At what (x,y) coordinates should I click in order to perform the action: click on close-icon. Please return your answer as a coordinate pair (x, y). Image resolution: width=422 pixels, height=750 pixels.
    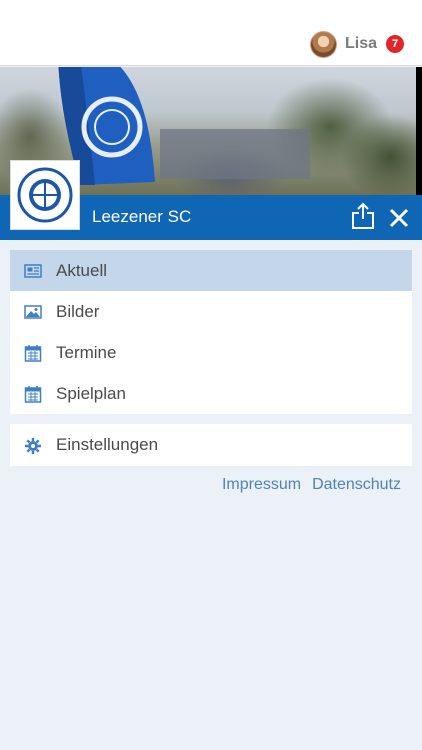
    Looking at the image, I should click on (399, 218).